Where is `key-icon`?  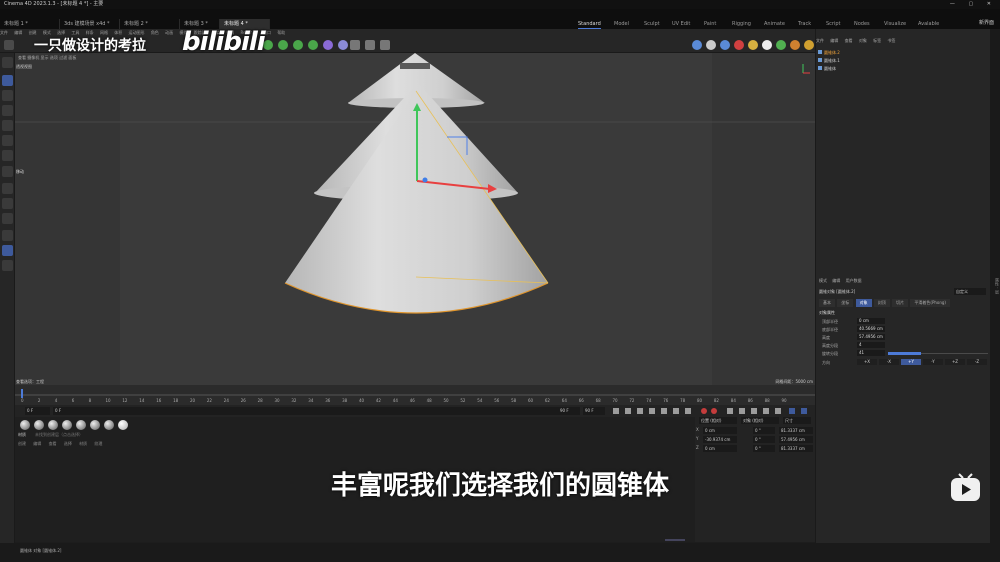 key-icon is located at coordinates (730, 411).